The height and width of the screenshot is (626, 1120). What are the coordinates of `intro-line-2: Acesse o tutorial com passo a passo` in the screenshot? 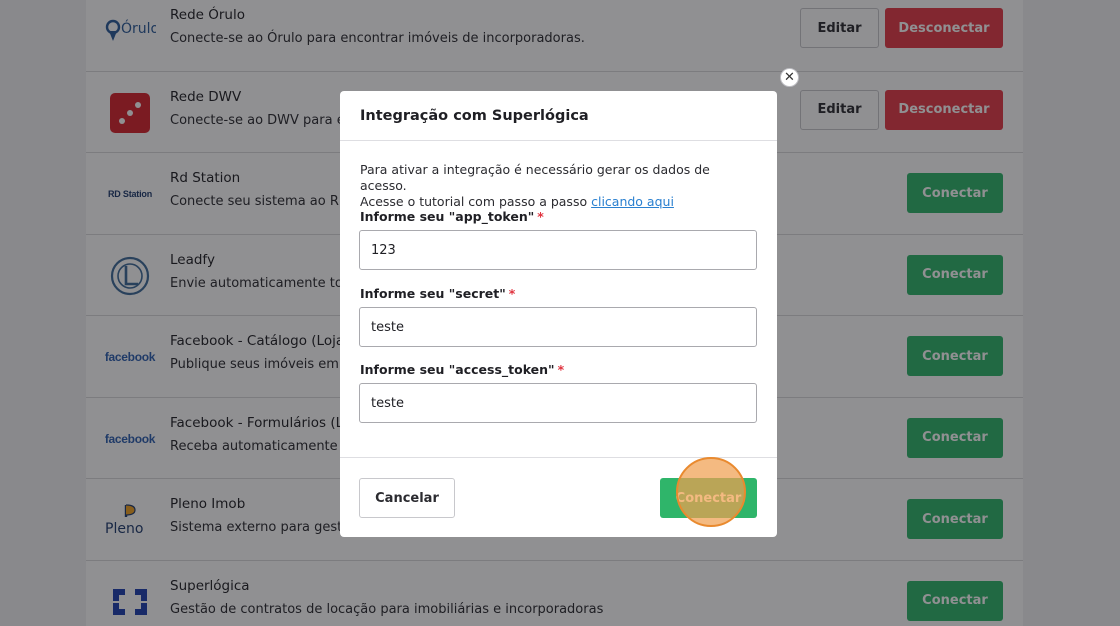 It's located at (474, 201).